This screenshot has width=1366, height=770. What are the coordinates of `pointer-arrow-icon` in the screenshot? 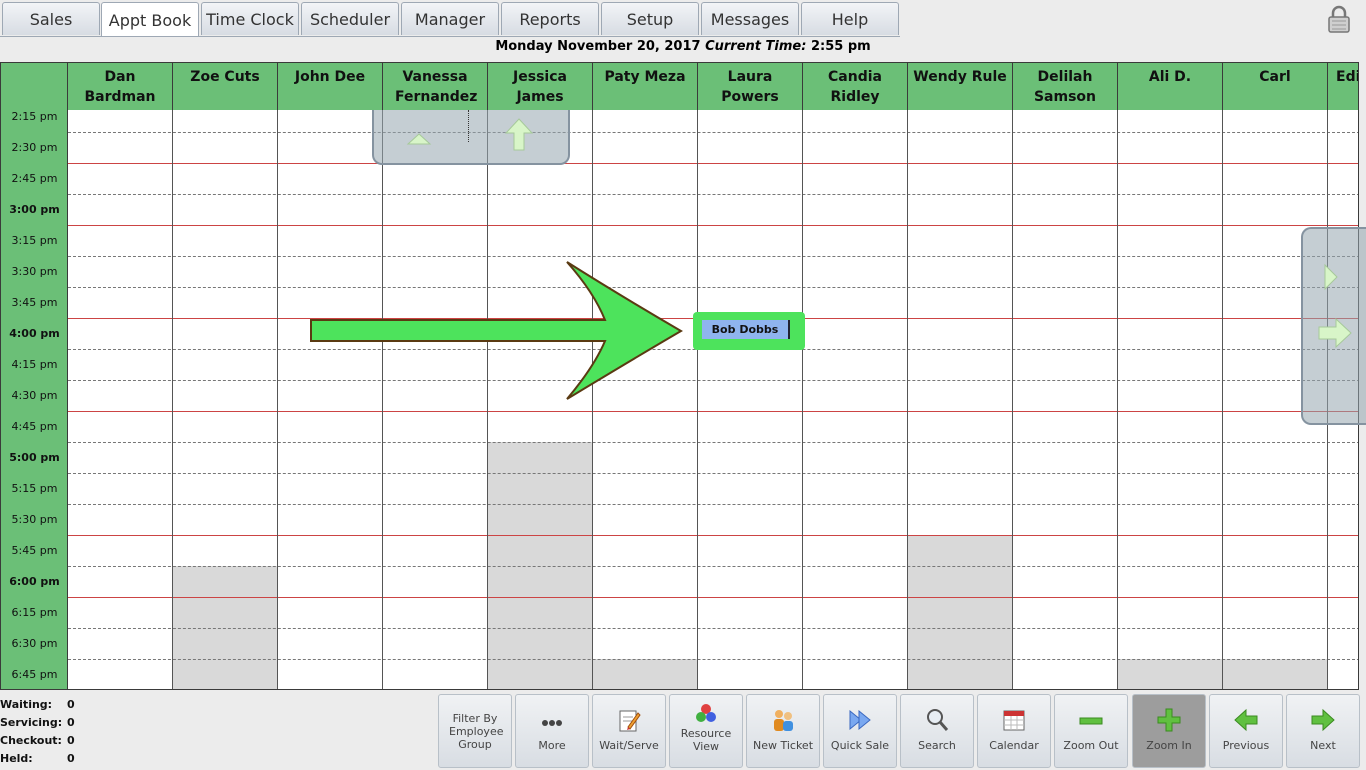 It's located at (496, 330).